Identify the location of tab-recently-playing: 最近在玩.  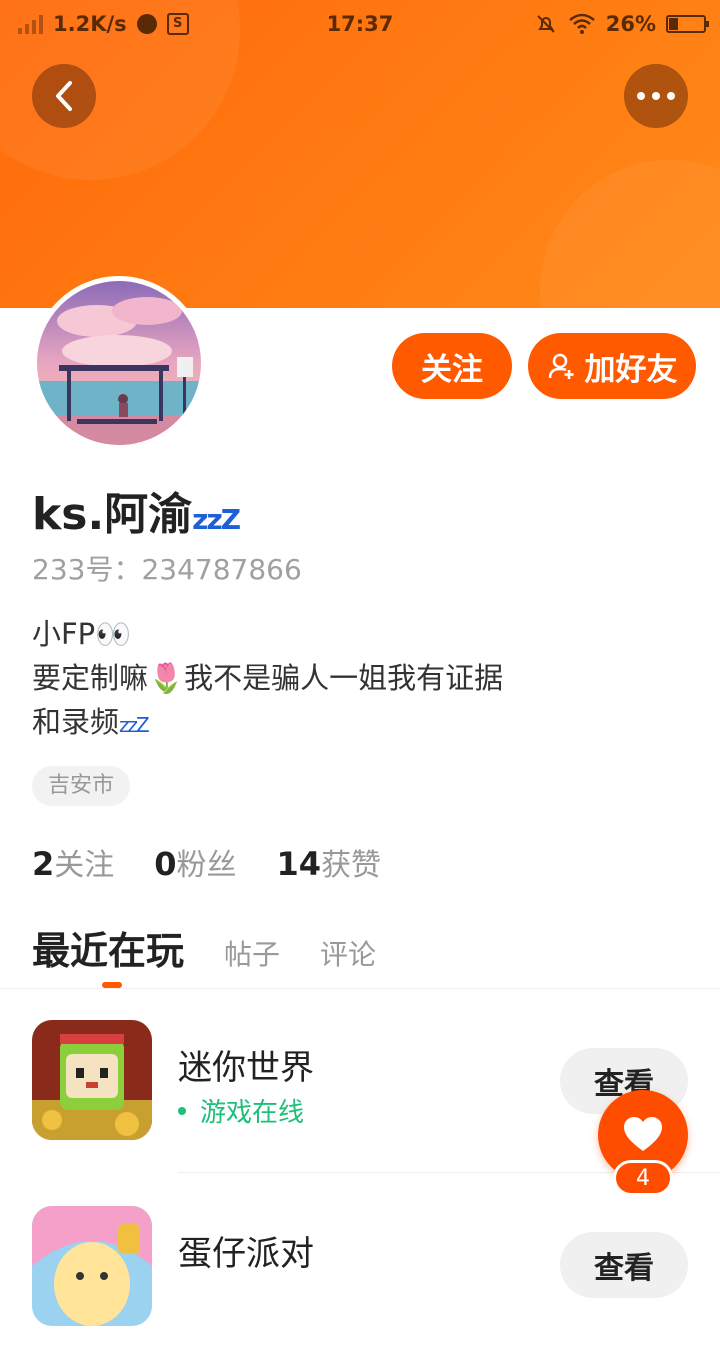
(108, 947).